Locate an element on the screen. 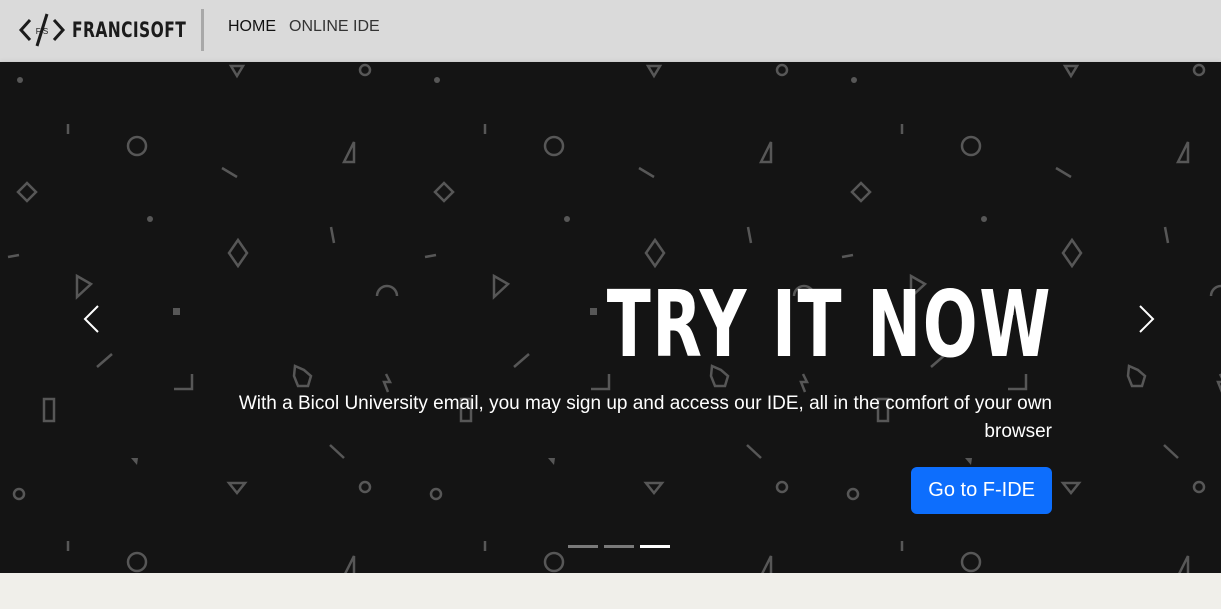  carousel-prev-button is located at coordinates (93, 319).